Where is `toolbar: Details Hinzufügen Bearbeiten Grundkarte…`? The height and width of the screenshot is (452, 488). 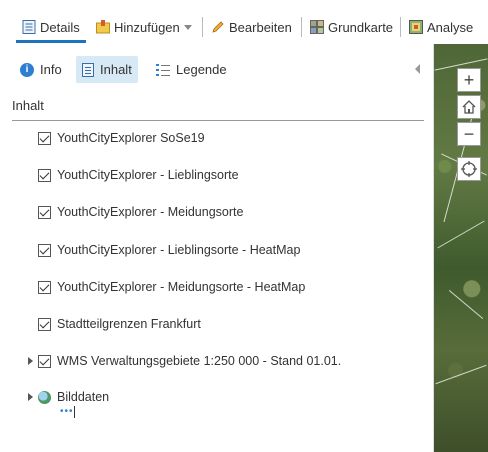
toolbar: Details Hinzufügen Bearbeiten Grundkarte… is located at coordinates (244, 22).